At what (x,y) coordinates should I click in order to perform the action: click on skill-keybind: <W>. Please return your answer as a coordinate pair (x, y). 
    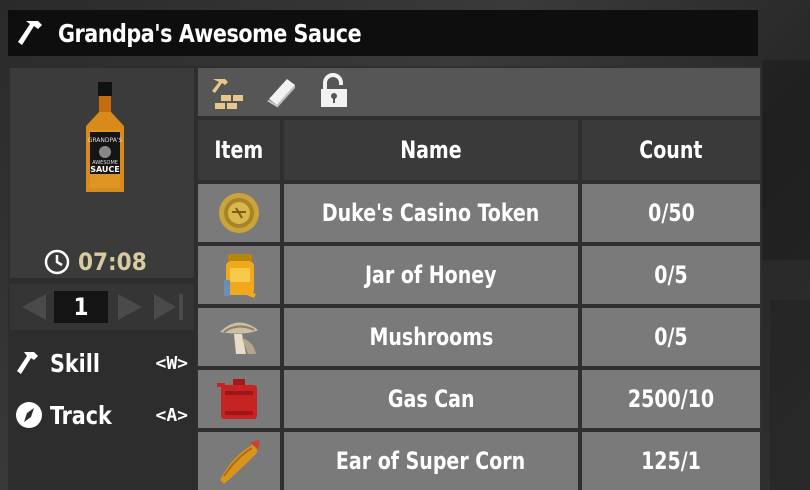
    Looking at the image, I should click on (171, 363).